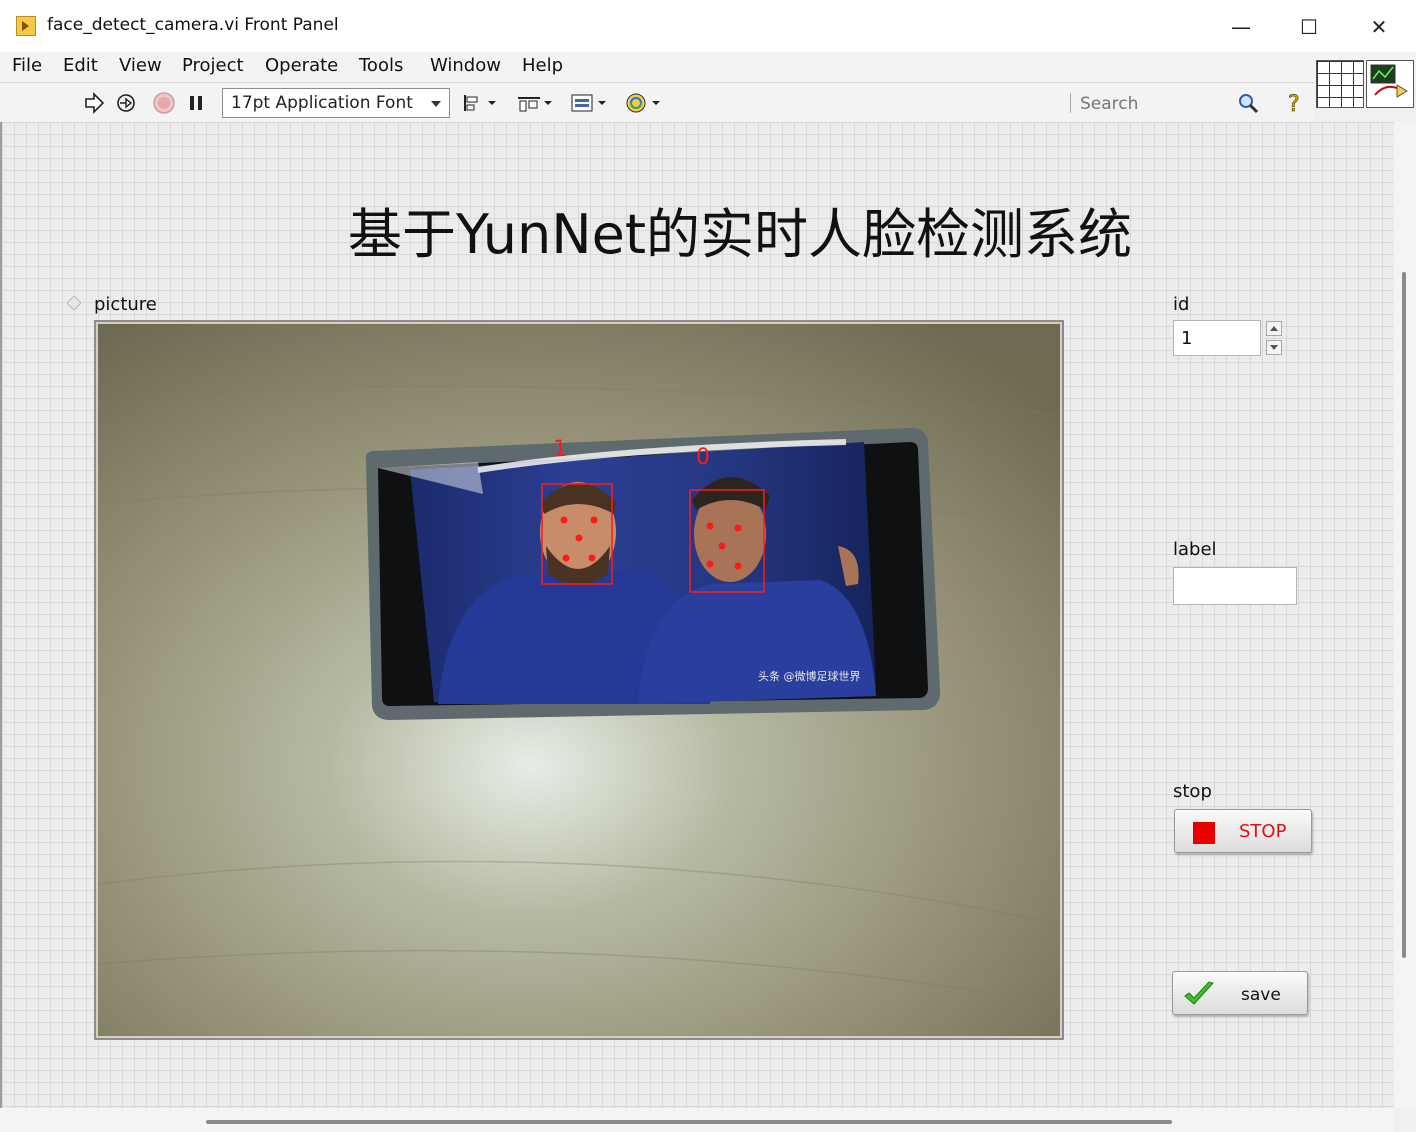  Describe the element at coordinates (653, 573) in the screenshot. I see `phone: 1 0 头条 @微博足球世界` at that location.